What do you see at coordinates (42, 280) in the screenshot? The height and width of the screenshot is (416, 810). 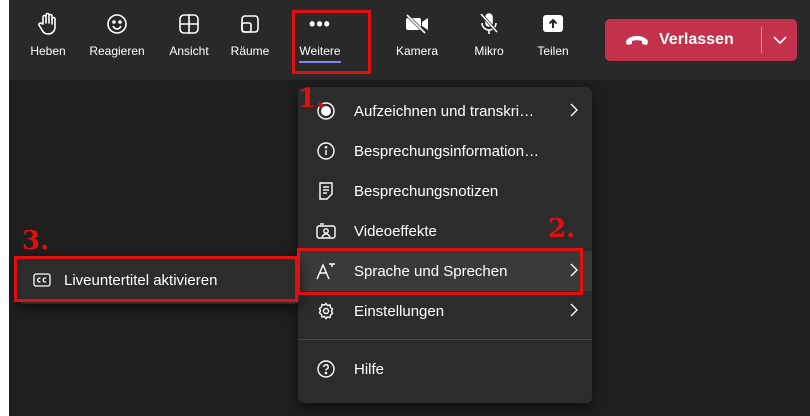 I see `closed-captions-icon` at bounding box center [42, 280].